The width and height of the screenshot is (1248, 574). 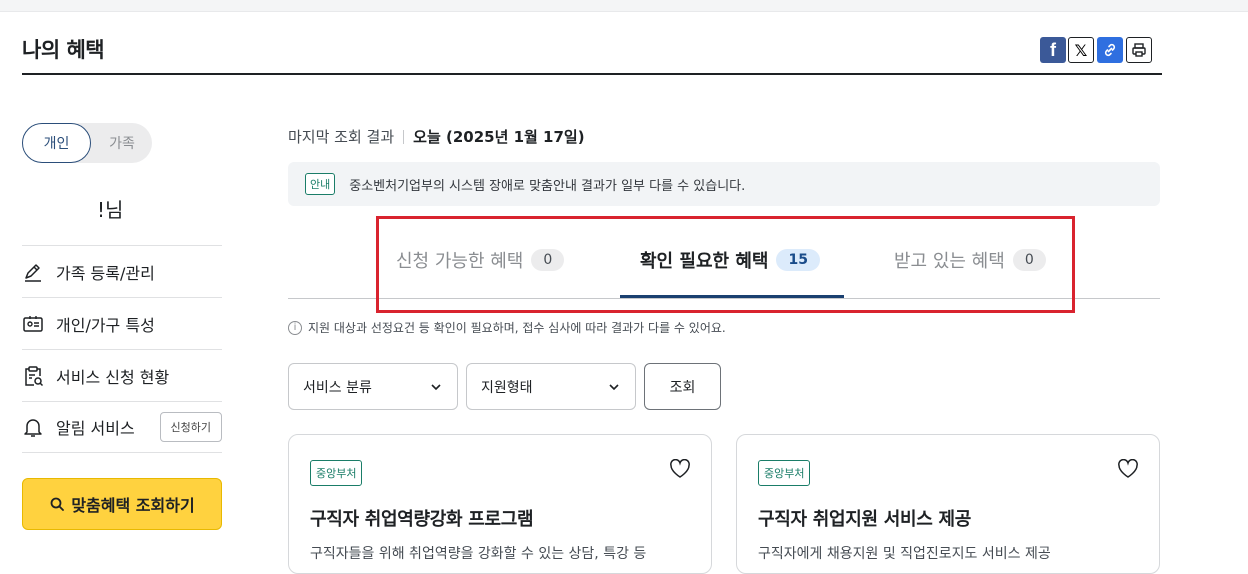 I want to click on select-value: 서비스 분류, so click(x=337, y=387).